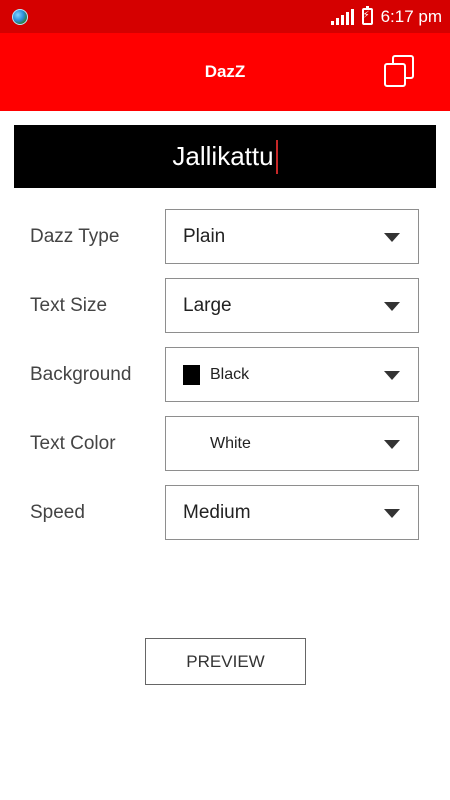 This screenshot has width=450, height=800. Describe the element at coordinates (367, 15) in the screenshot. I see `battery-charging-icon` at that location.